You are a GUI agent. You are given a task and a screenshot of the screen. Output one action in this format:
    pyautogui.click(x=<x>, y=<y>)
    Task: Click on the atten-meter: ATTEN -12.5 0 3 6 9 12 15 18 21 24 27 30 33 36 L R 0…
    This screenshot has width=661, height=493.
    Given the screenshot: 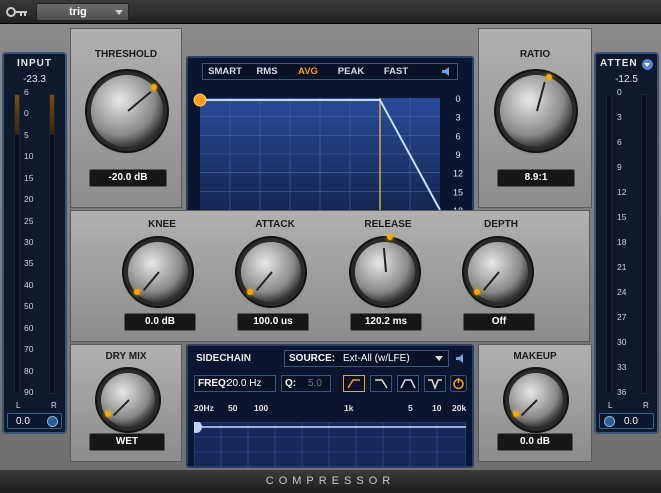 What is the action you would take?
    pyautogui.click(x=626, y=243)
    